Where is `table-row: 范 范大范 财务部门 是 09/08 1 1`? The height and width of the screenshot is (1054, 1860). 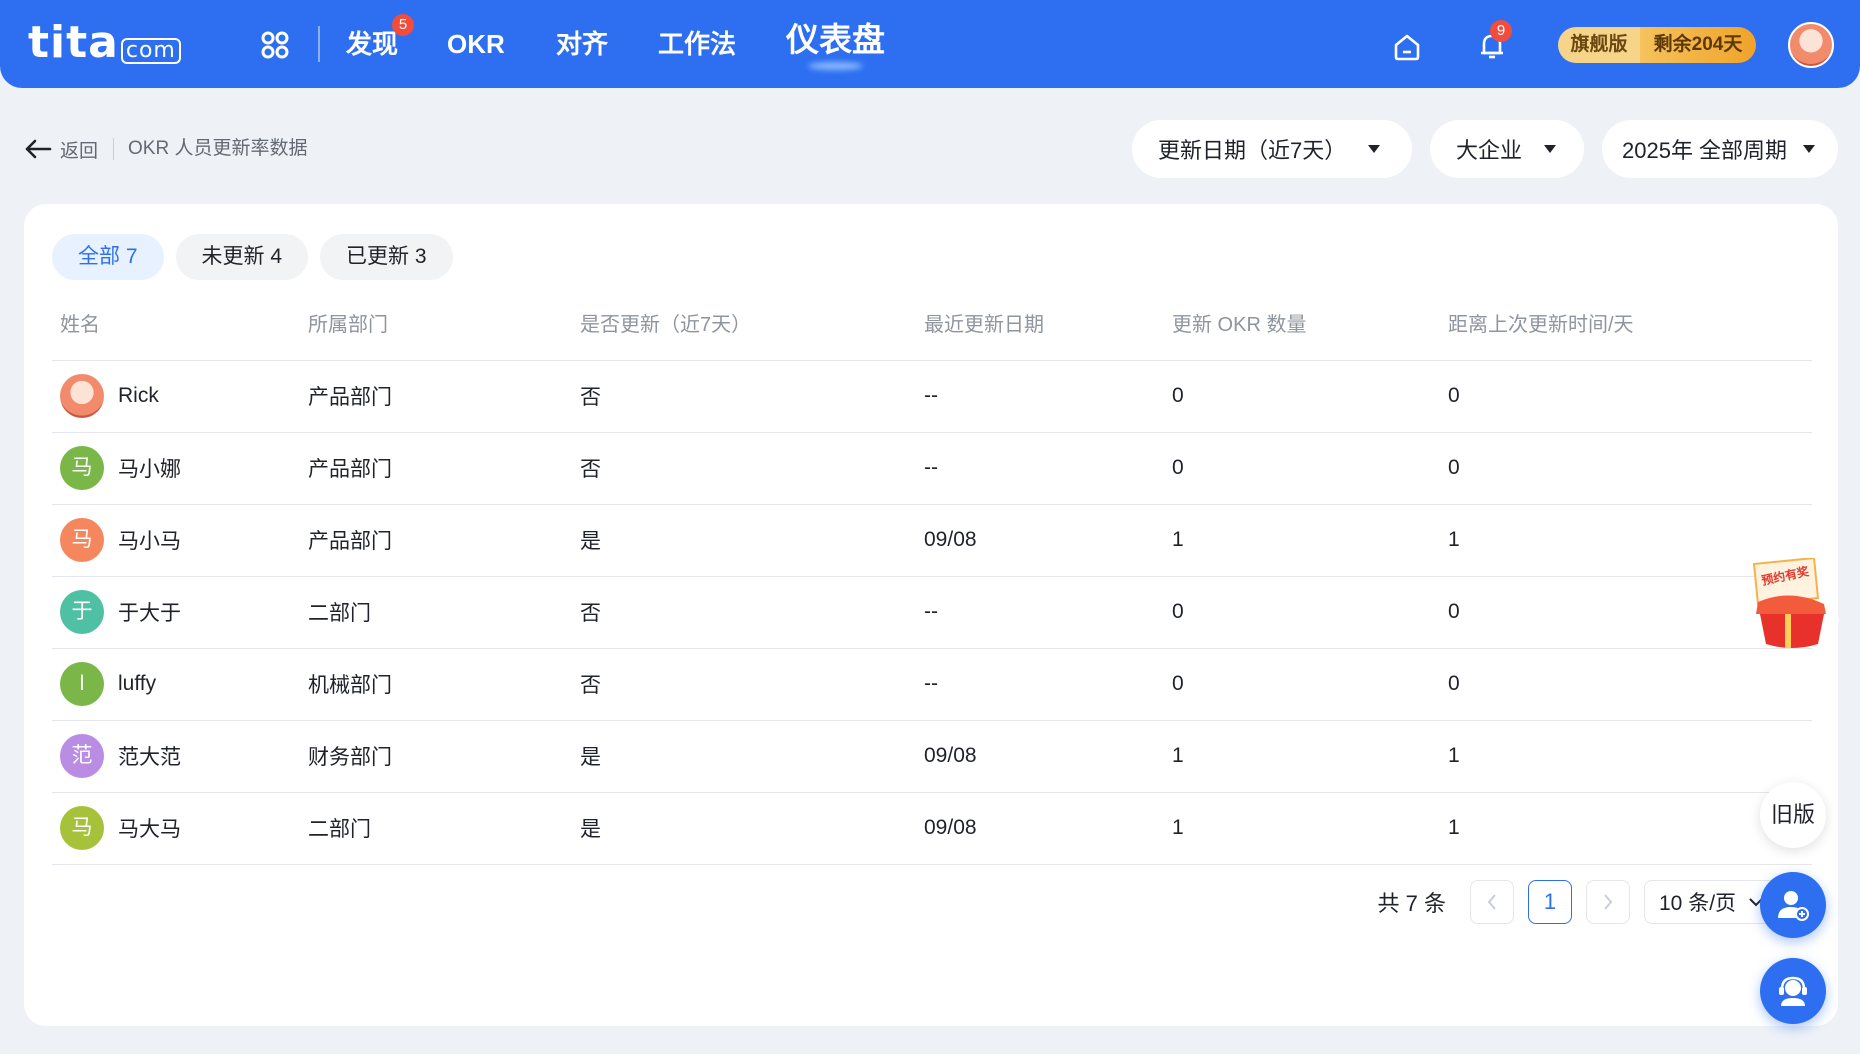
table-row: 范 范大范 财务部门 是 09/08 1 1 is located at coordinates (932, 756).